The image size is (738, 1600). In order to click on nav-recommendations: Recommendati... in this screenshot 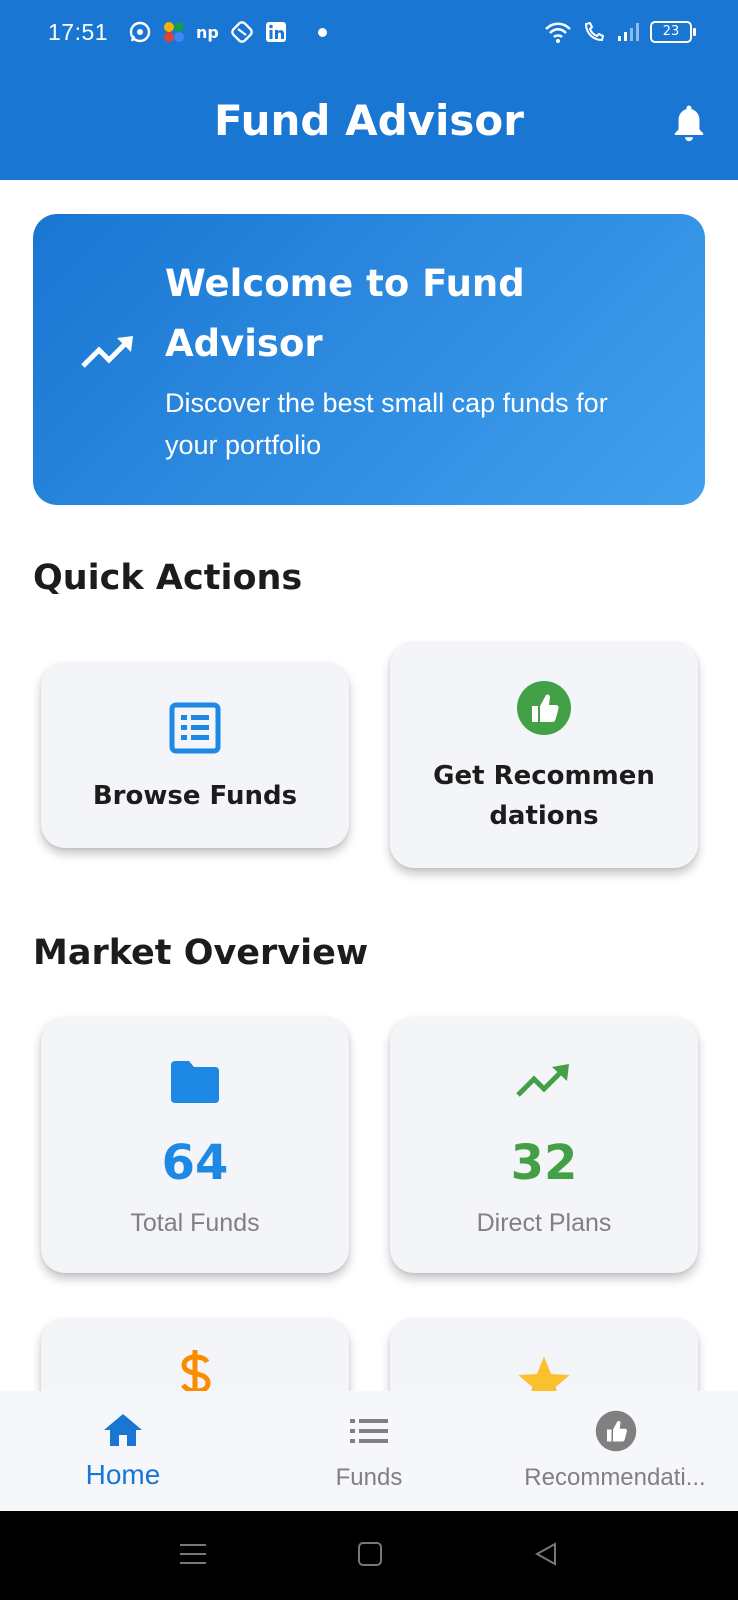, I will do `click(615, 1451)`.